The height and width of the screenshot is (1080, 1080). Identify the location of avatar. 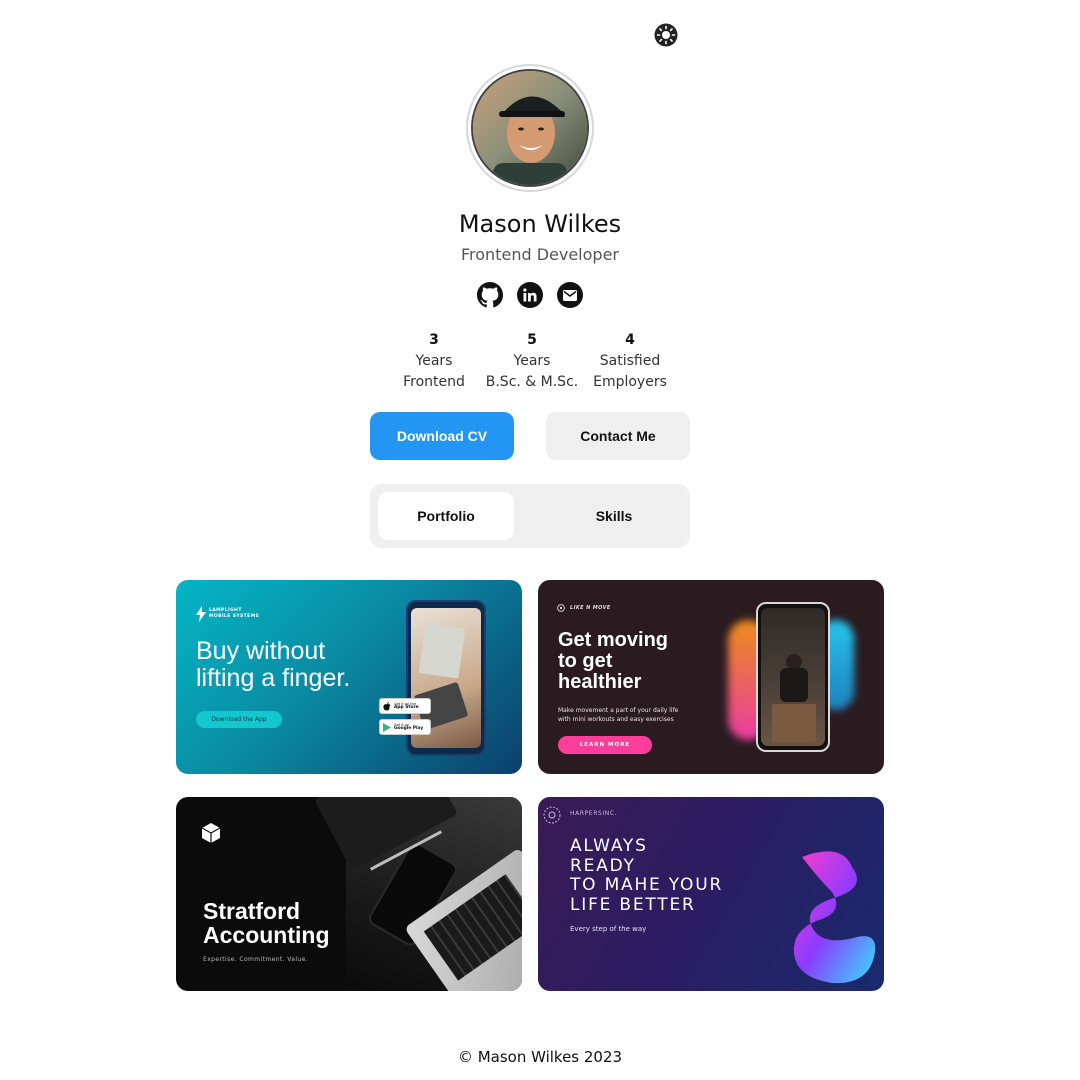
(530, 128).